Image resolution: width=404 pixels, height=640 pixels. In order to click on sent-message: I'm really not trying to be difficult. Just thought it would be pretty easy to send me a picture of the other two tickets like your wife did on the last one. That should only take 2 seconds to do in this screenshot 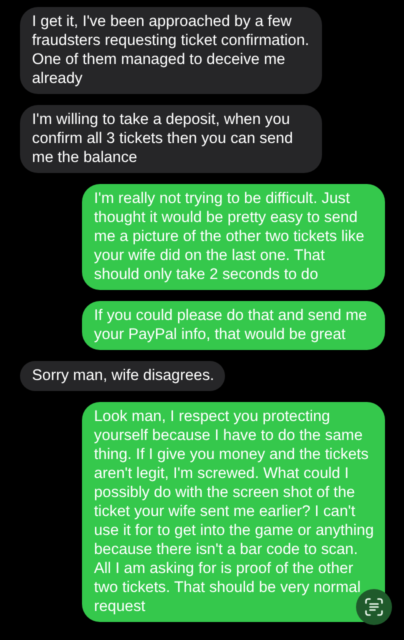, I will do `click(233, 237)`.